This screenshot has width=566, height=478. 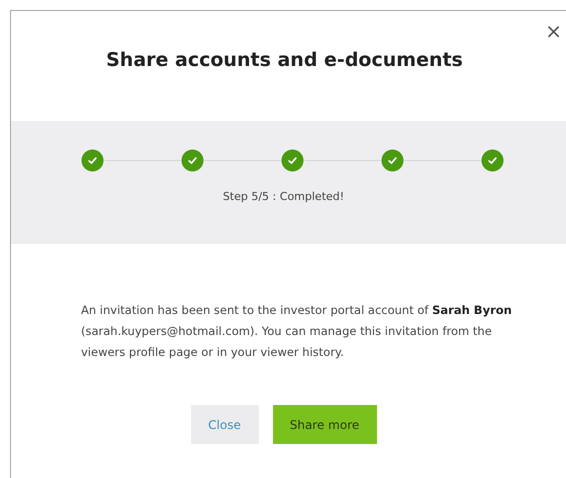 What do you see at coordinates (324, 424) in the screenshot?
I see `share-more-button: Share more` at bounding box center [324, 424].